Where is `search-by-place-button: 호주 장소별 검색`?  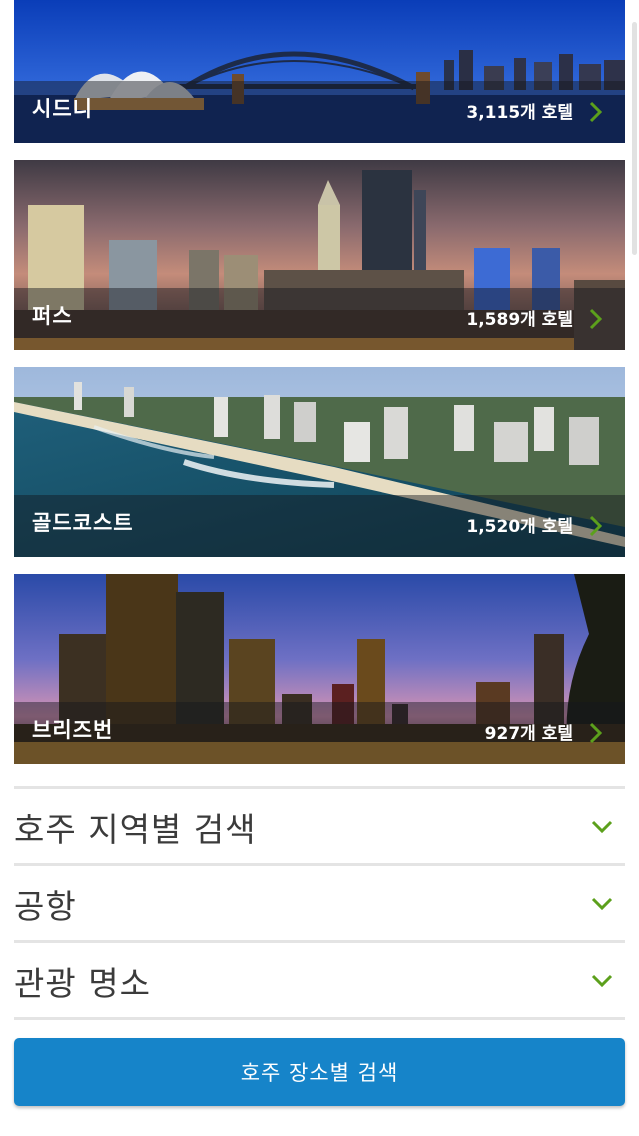 search-by-place-button: 호주 장소별 검색 is located at coordinates (319, 1072).